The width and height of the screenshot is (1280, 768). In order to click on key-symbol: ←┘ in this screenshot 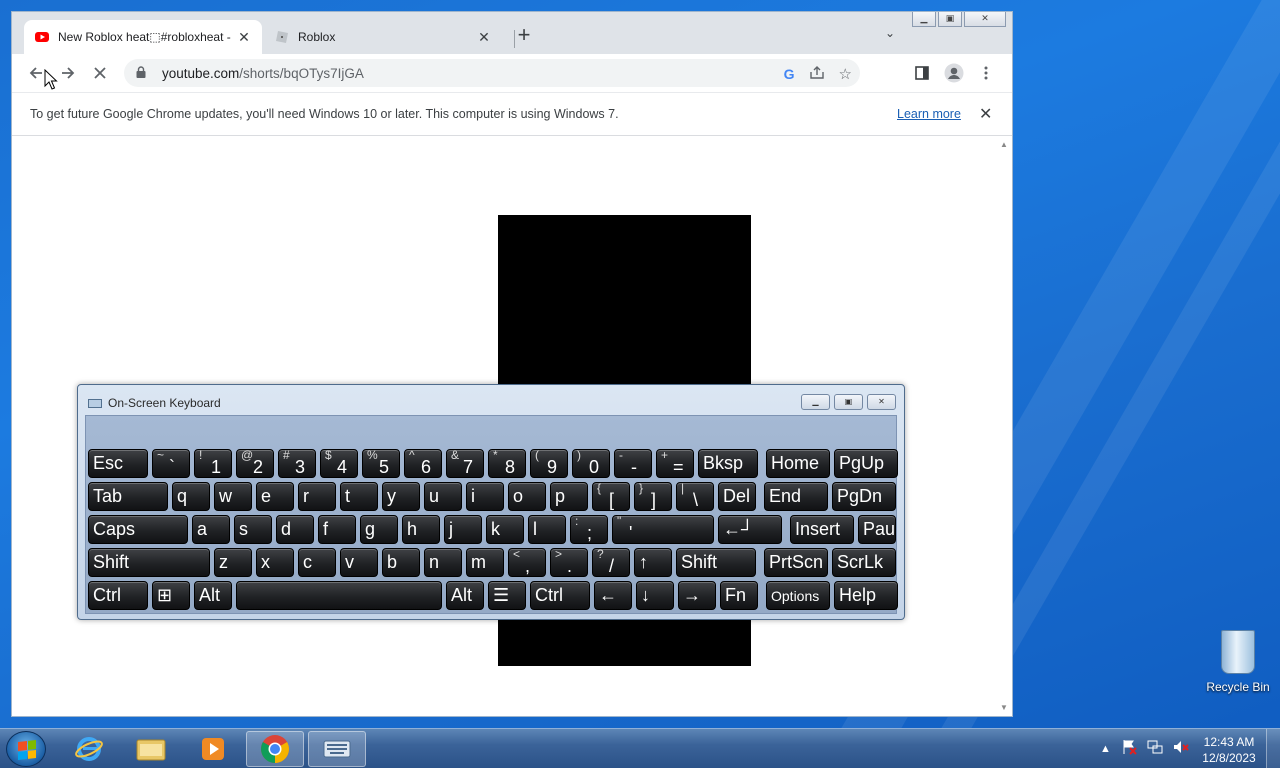, I will do `click(750, 529)`.